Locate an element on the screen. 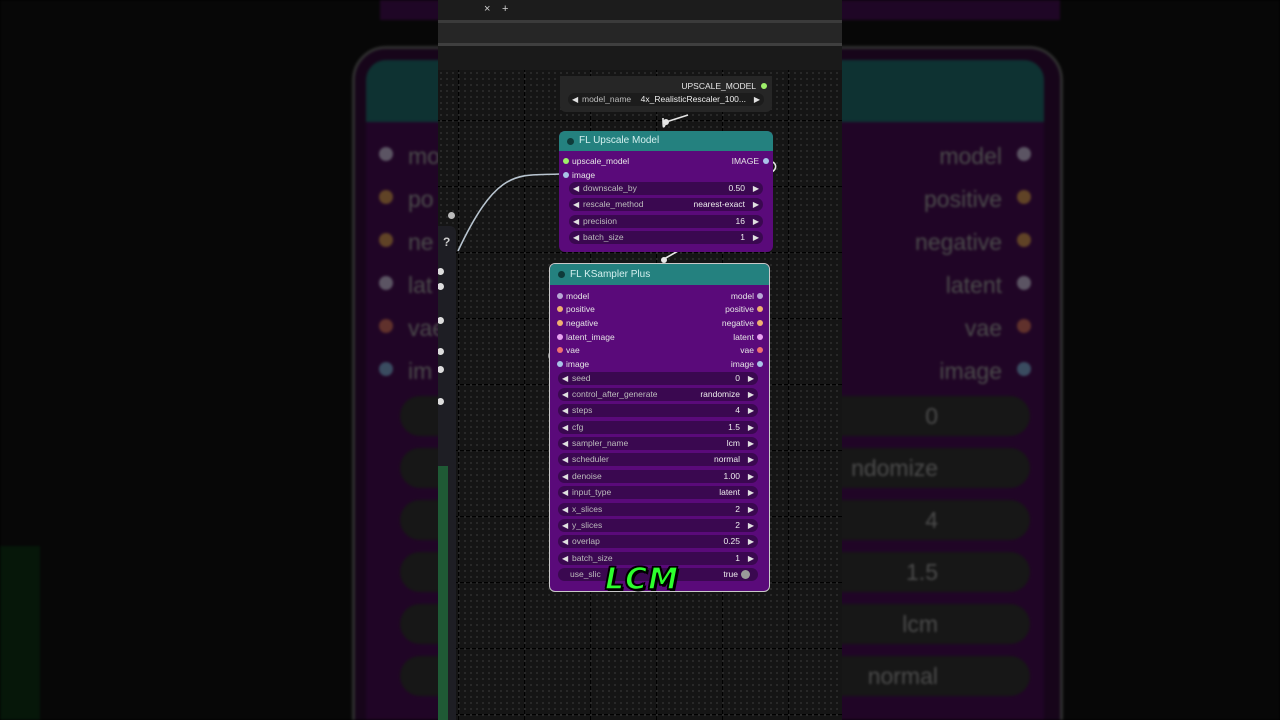 This screenshot has height=720, width=1280. widget-control-after-generate: ◀ control_after_generate randomize ▶ is located at coordinates (658, 394).